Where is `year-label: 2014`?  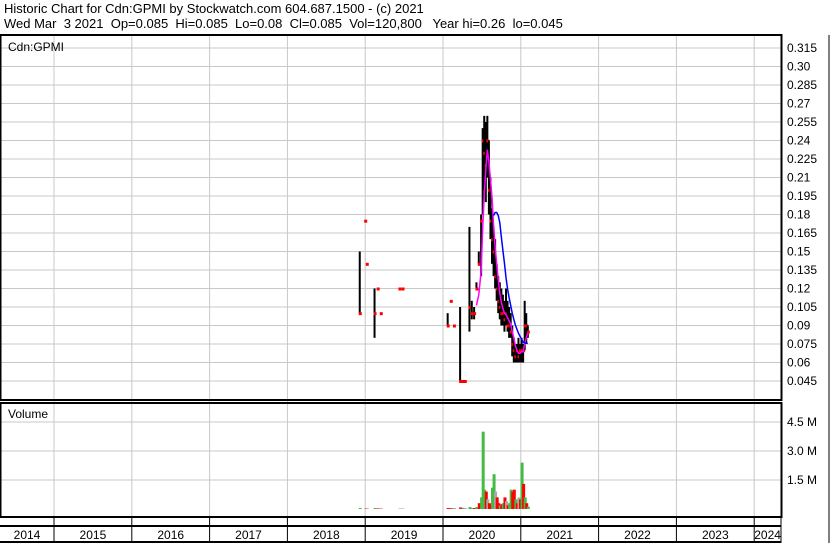 year-label: 2014 is located at coordinates (27, 535).